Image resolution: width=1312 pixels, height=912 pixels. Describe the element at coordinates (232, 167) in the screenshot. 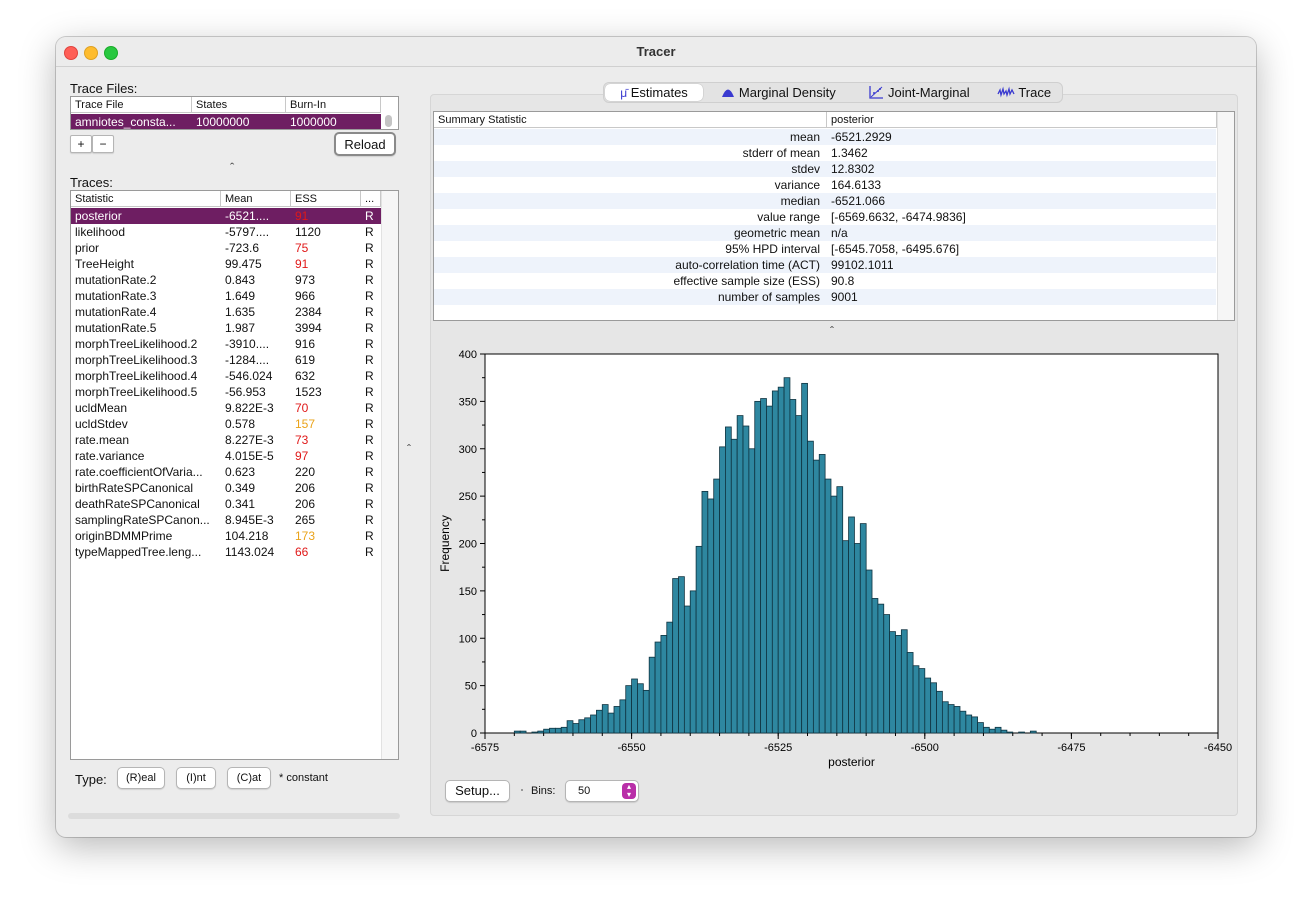

I see `vertical-splitter-handle: ˆ` at that location.